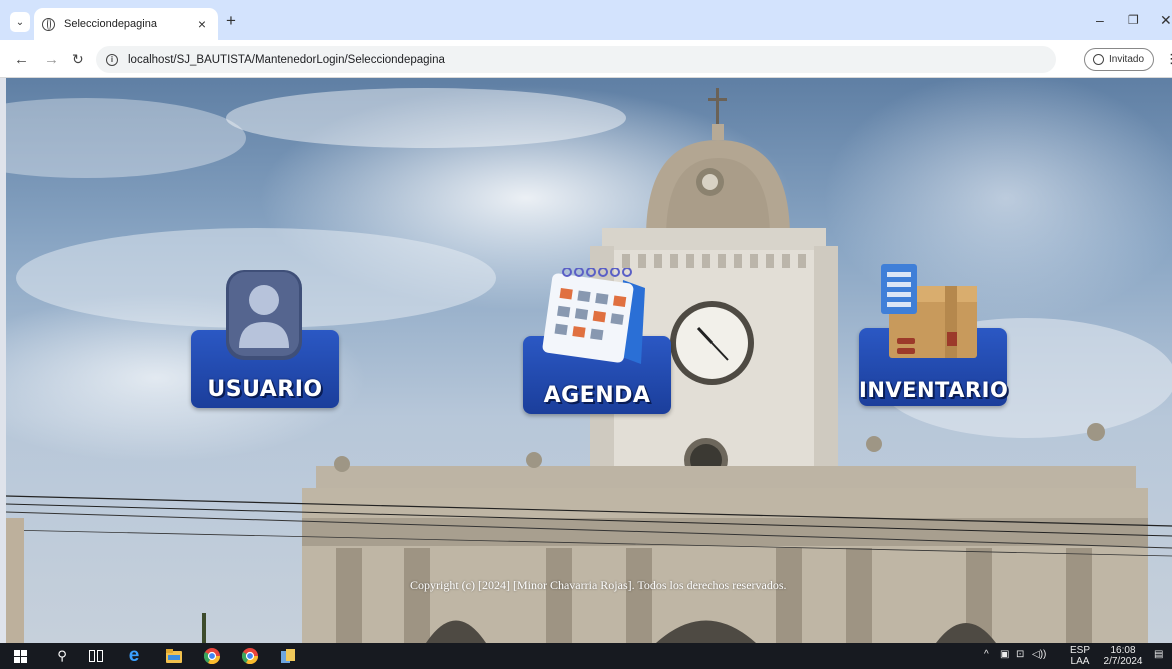 This screenshot has height=669, width=1172. Describe the element at coordinates (597, 395) in the screenshot. I see `agenda-label: AGENDA` at that location.